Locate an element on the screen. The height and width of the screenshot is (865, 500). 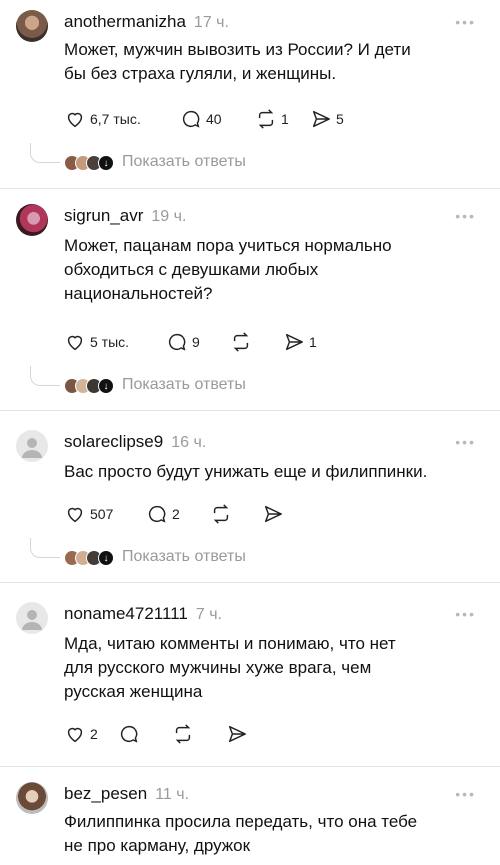
username: noname4721111 is located at coordinates (126, 614).